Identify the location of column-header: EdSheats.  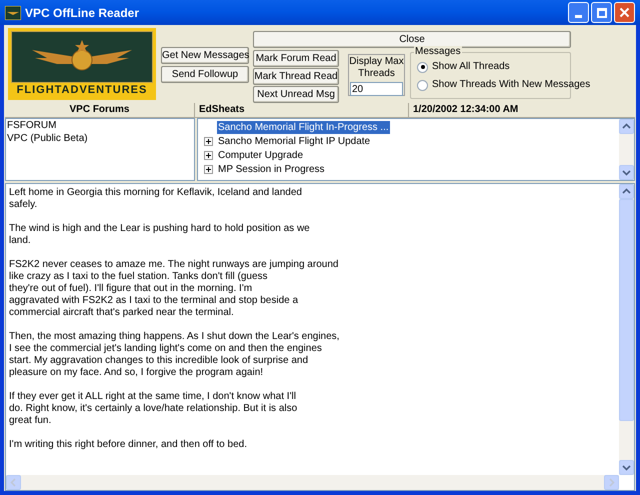
(302, 110).